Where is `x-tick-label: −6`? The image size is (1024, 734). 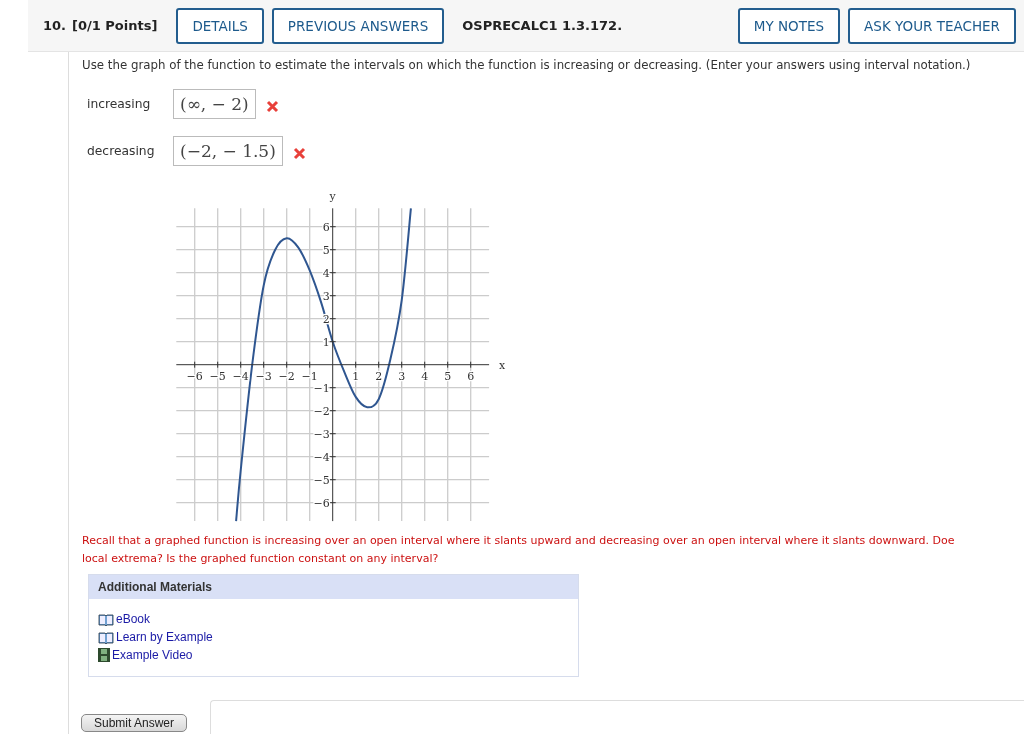 x-tick-label: −6 is located at coordinates (194, 376).